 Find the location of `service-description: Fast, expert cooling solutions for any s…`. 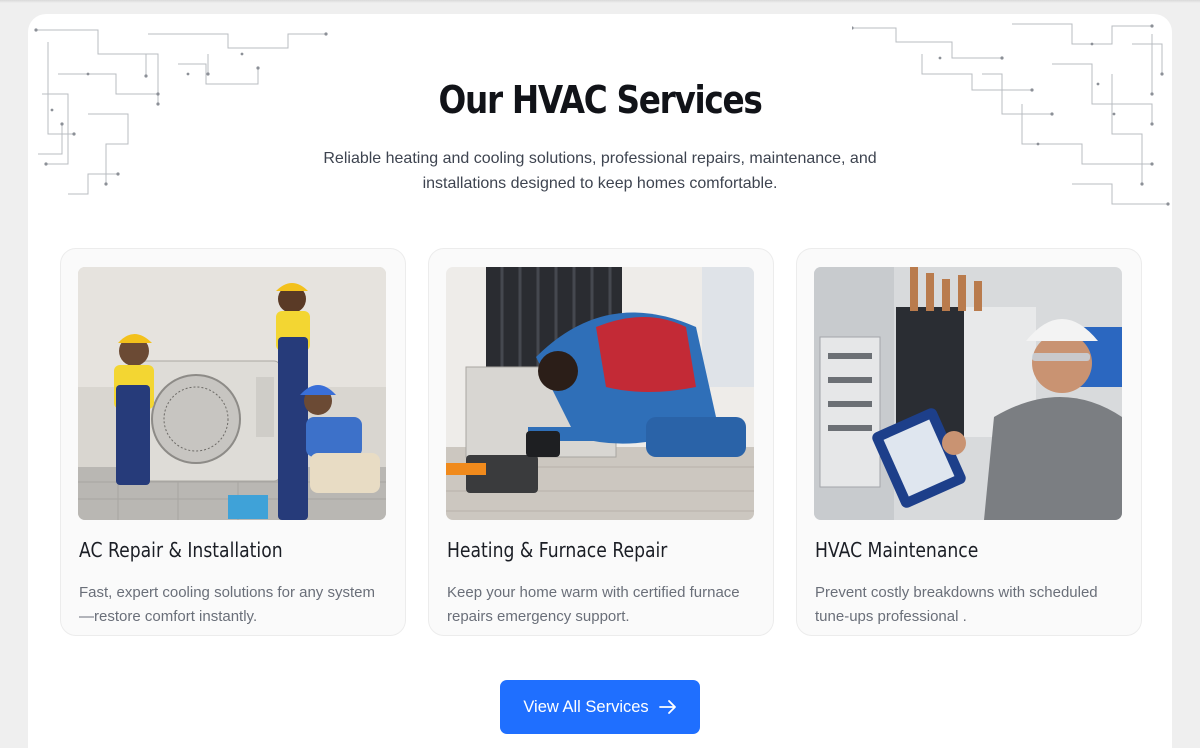

service-description: Fast, expert cooling solutions for any s… is located at coordinates (227, 604).